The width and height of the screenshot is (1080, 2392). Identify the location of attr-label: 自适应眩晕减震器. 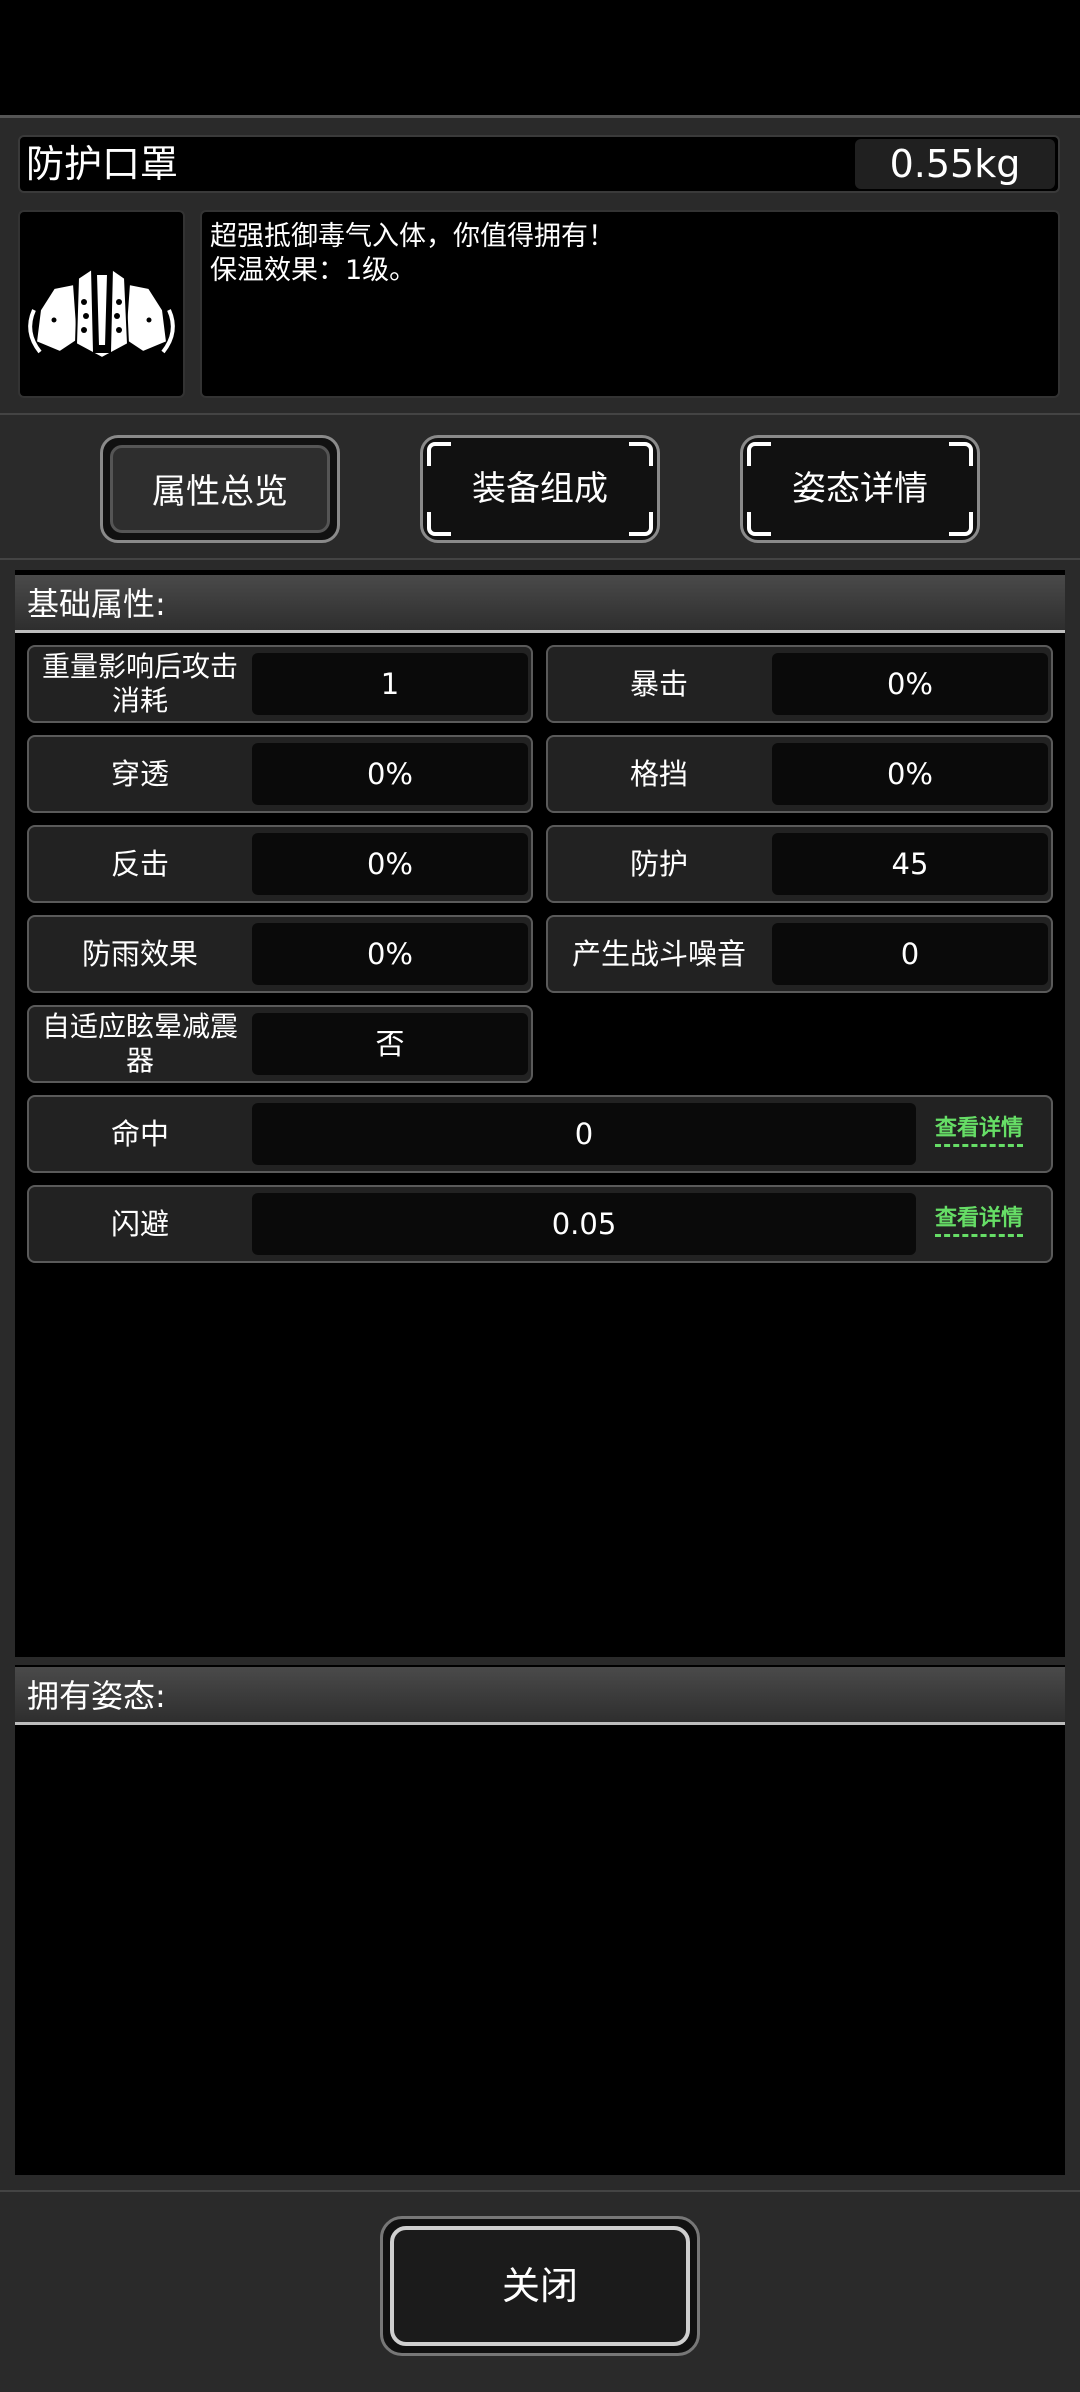
(139, 1043).